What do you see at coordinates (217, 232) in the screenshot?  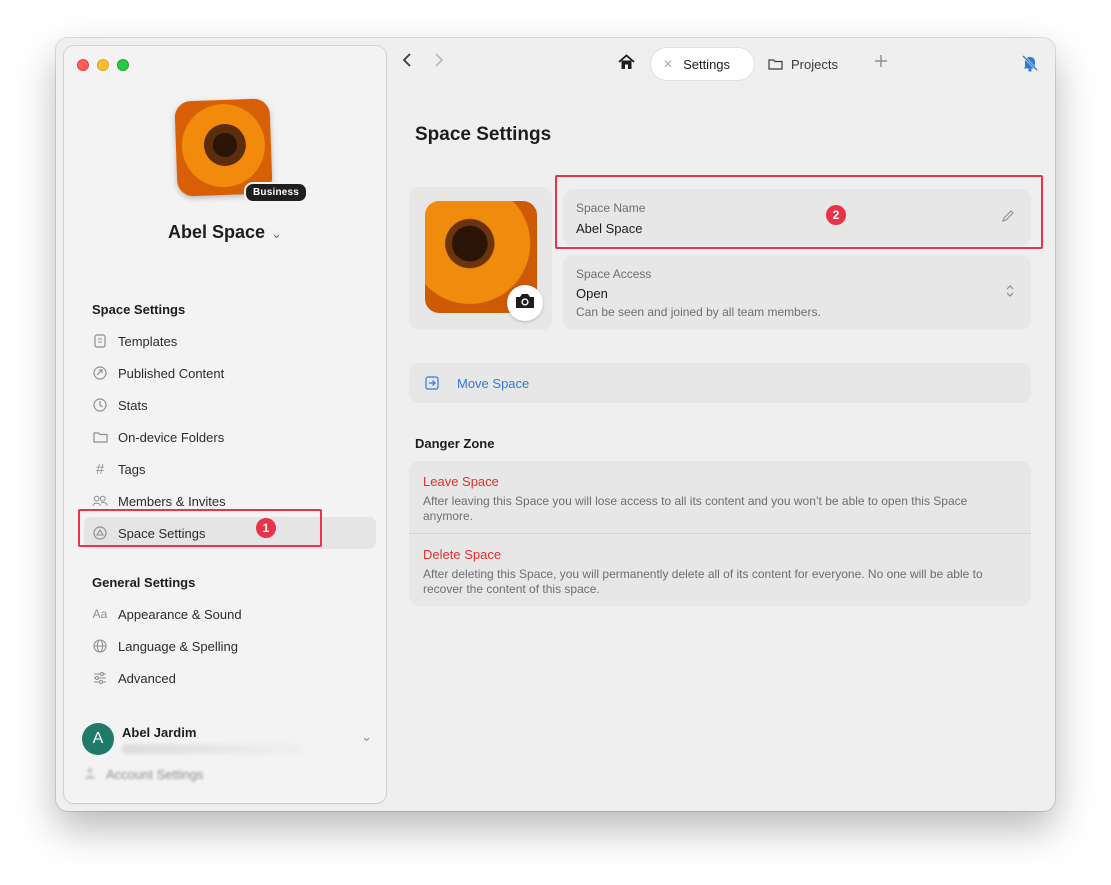 I see `space-name: Abel Space` at bounding box center [217, 232].